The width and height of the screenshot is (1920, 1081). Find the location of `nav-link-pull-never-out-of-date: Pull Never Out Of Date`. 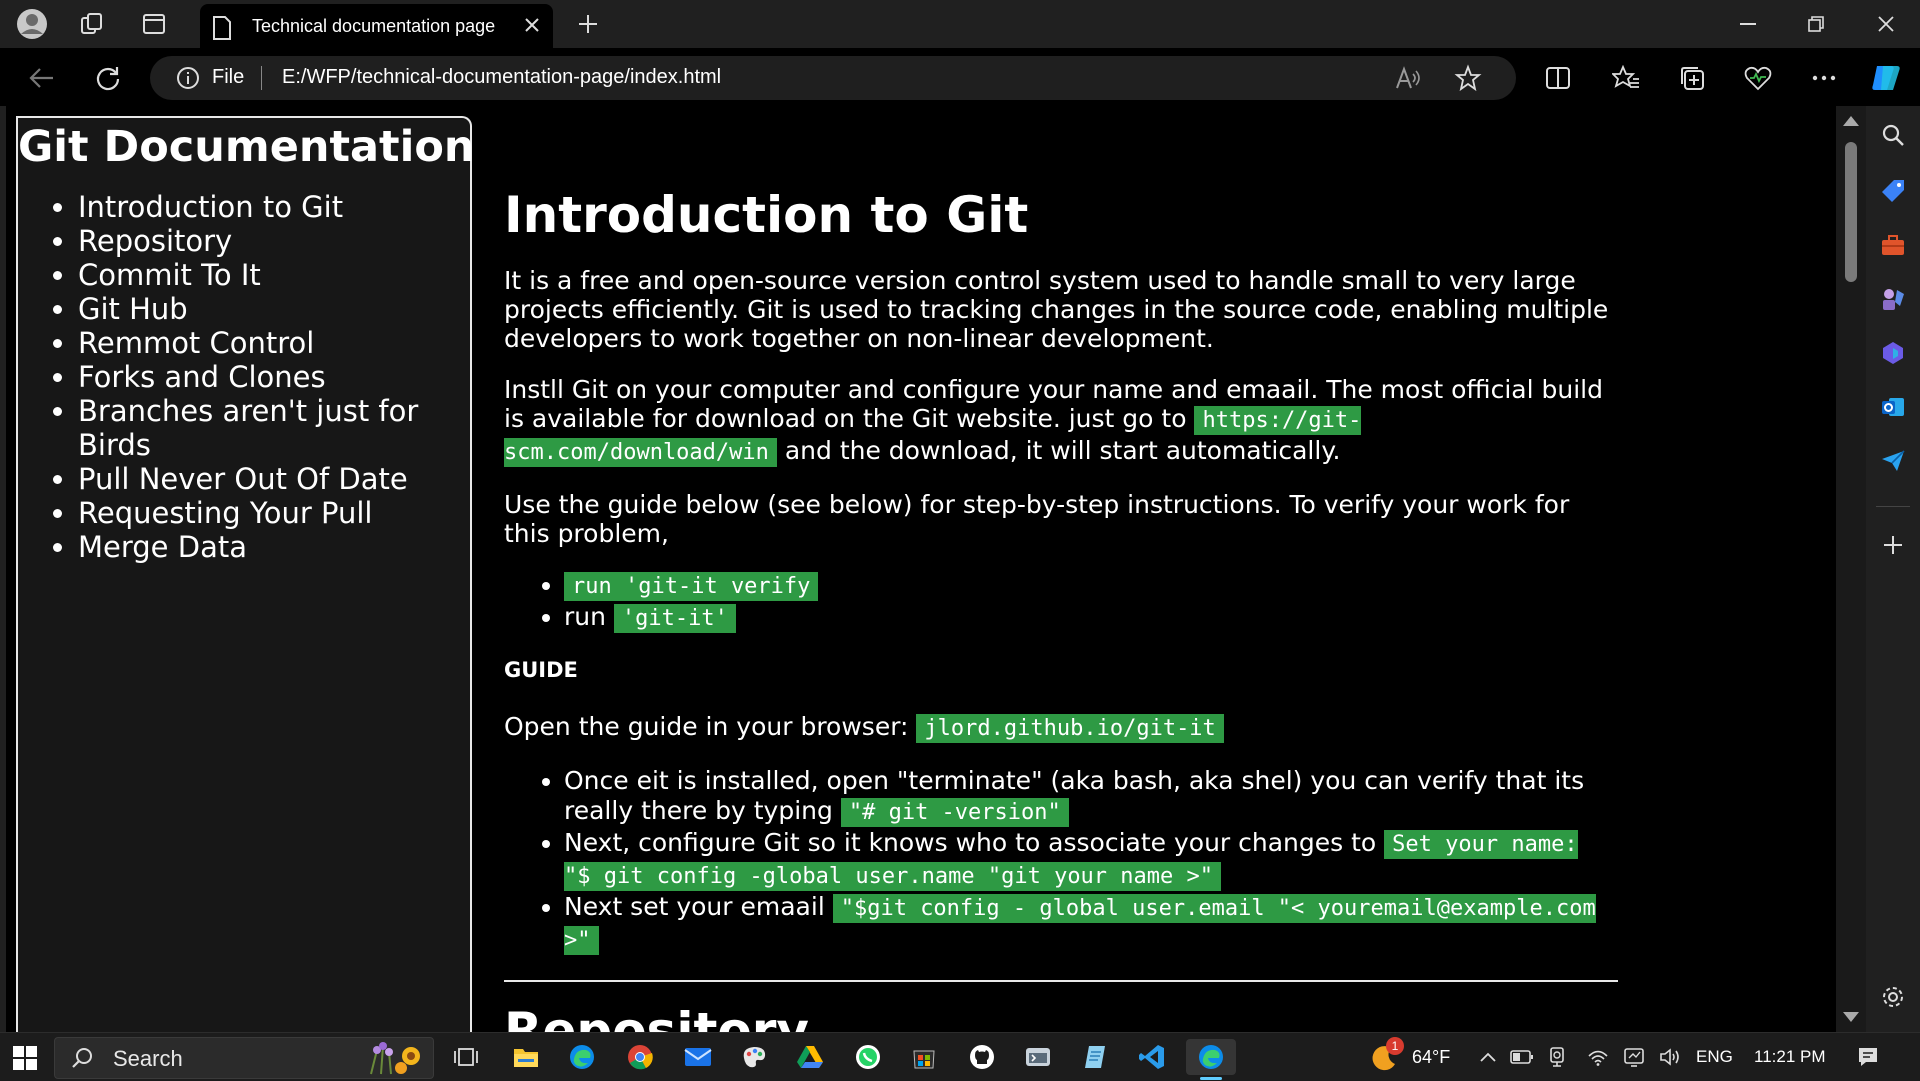

nav-link-pull-never-out-of-date: Pull Never Out Of Date is located at coordinates (243, 479).